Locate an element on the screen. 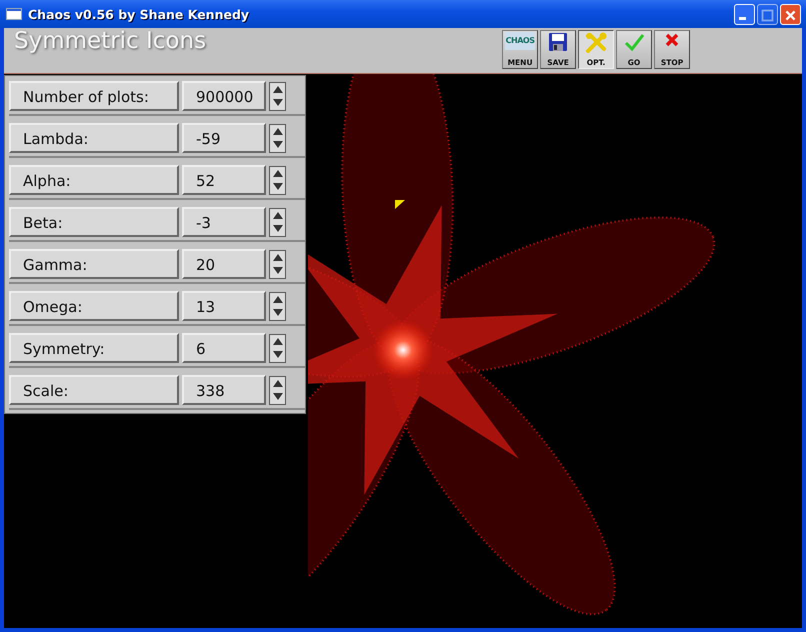  parameter-value-field: 338 is located at coordinates (224, 390).